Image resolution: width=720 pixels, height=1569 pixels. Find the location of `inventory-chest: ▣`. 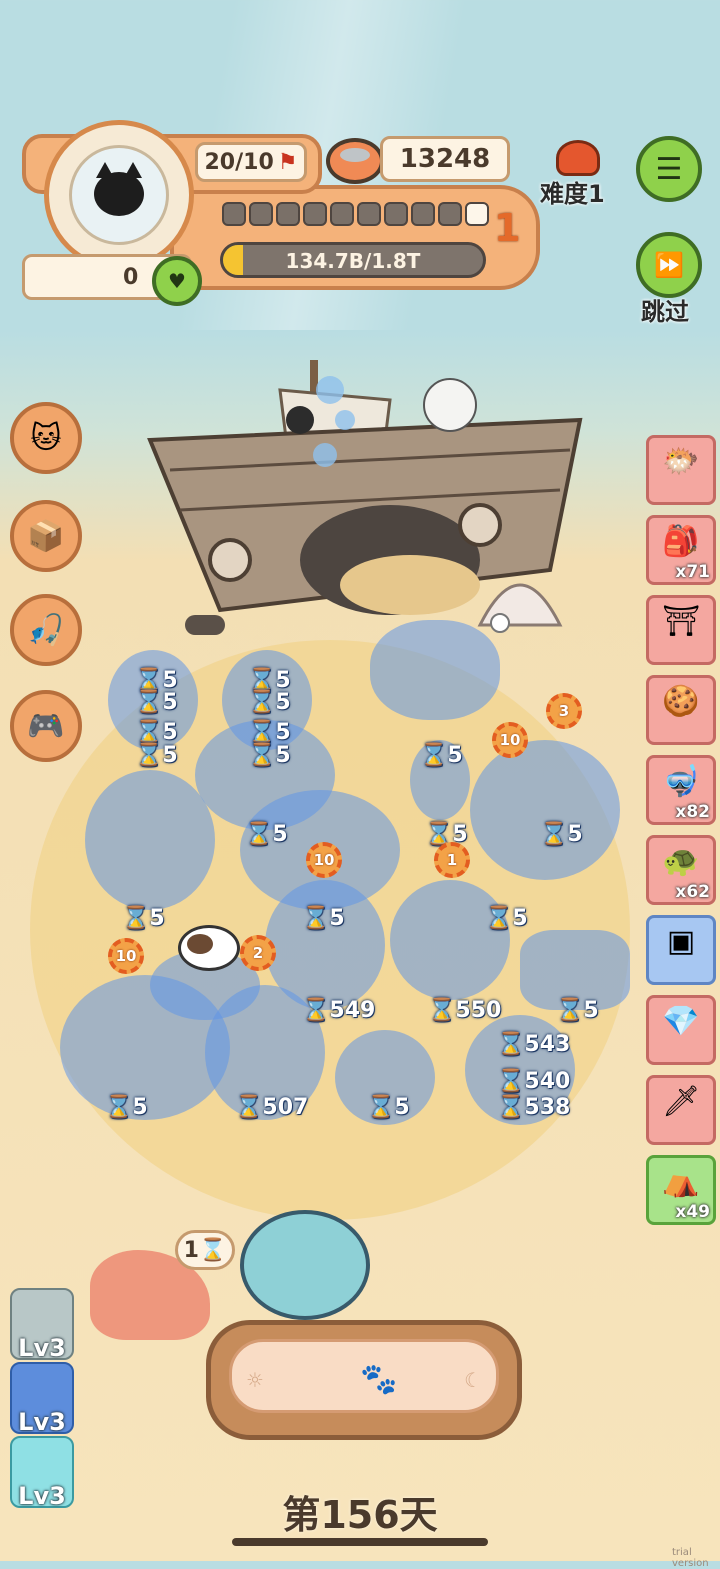

inventory-chest: ▣ is located at coordinates (681, 950).